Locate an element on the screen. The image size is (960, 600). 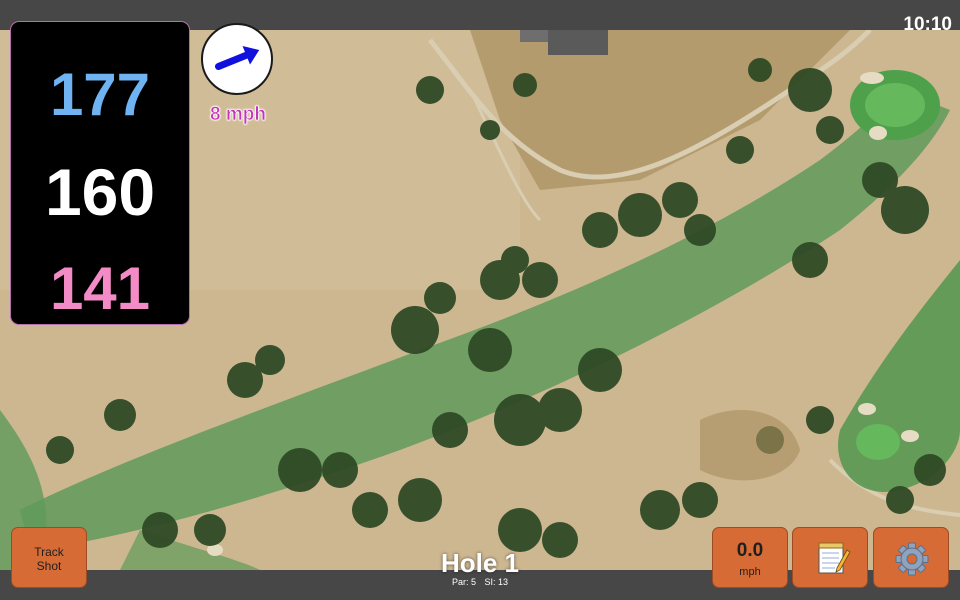
wind-arrow-icon is located at coordinates (237, 57).